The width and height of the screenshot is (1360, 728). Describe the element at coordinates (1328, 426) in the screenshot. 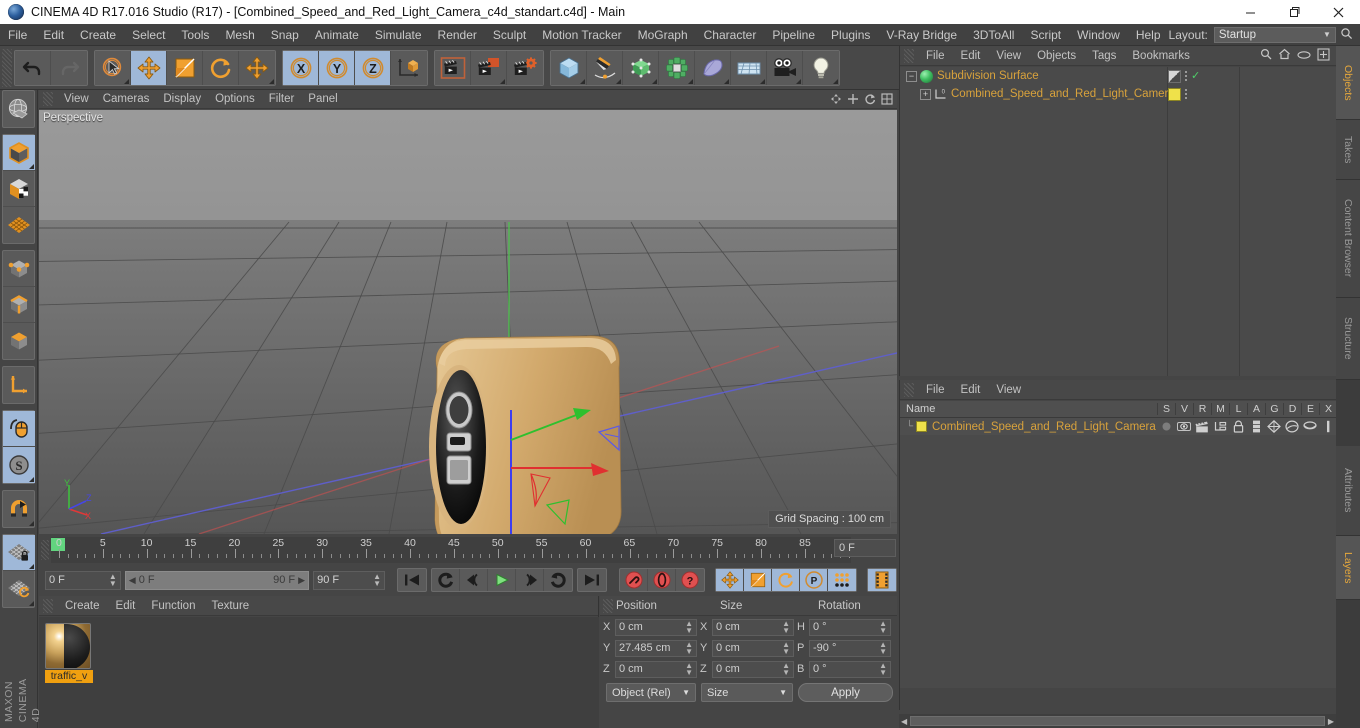

I see `xref-icon` at that location.